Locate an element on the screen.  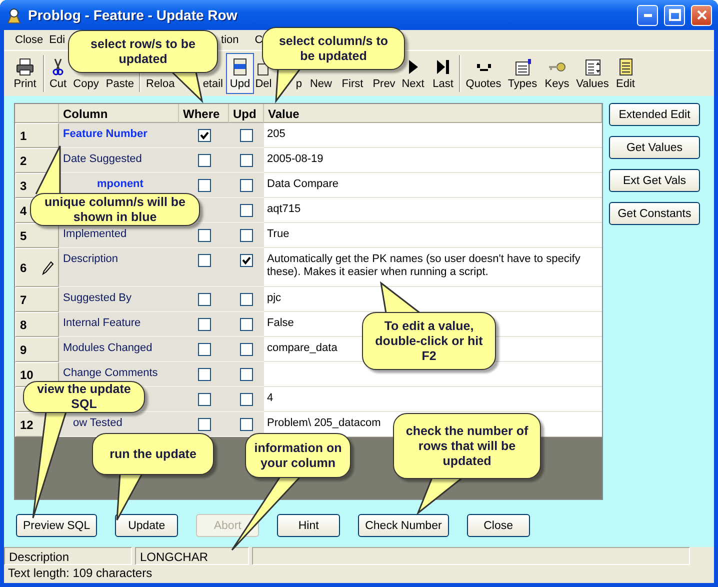
column-name-cell: Internal Feature is located at coordinates (119, 324).